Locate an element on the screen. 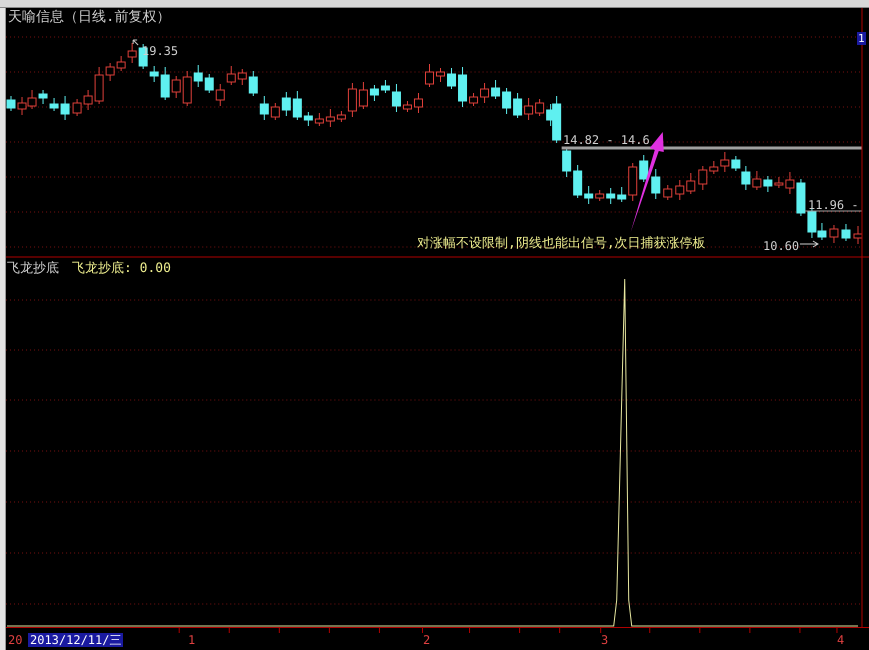 The height and width of the screenshot is (650, 869). date-axis-label: 3 is located at coordinates (604, 640).